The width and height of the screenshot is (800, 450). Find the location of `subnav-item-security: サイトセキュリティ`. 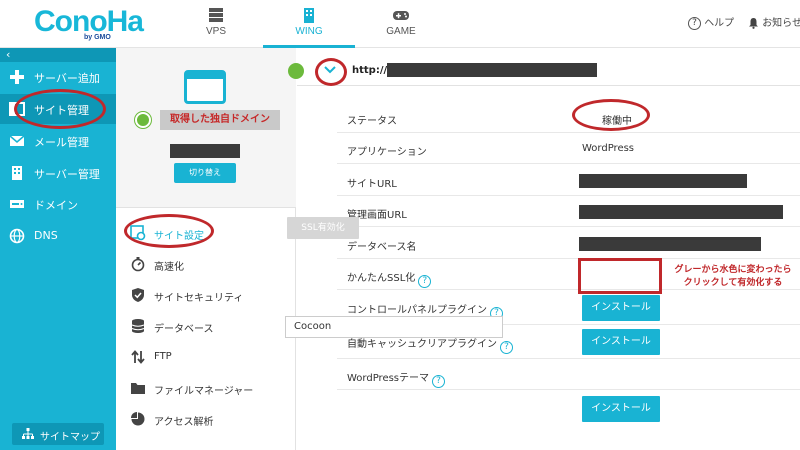

subnav-item-security: サイトセキュリティ is located at coordinates (206, 294).